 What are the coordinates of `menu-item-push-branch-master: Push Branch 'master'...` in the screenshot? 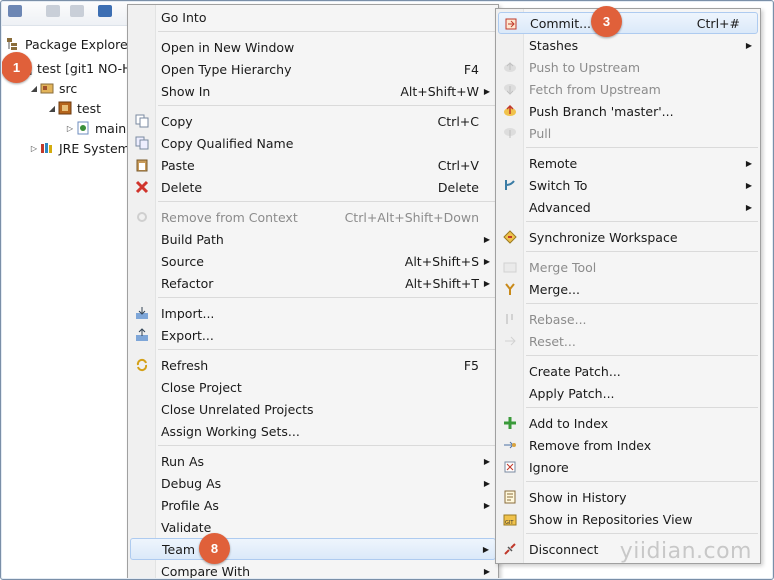 It's located at (628, 111).